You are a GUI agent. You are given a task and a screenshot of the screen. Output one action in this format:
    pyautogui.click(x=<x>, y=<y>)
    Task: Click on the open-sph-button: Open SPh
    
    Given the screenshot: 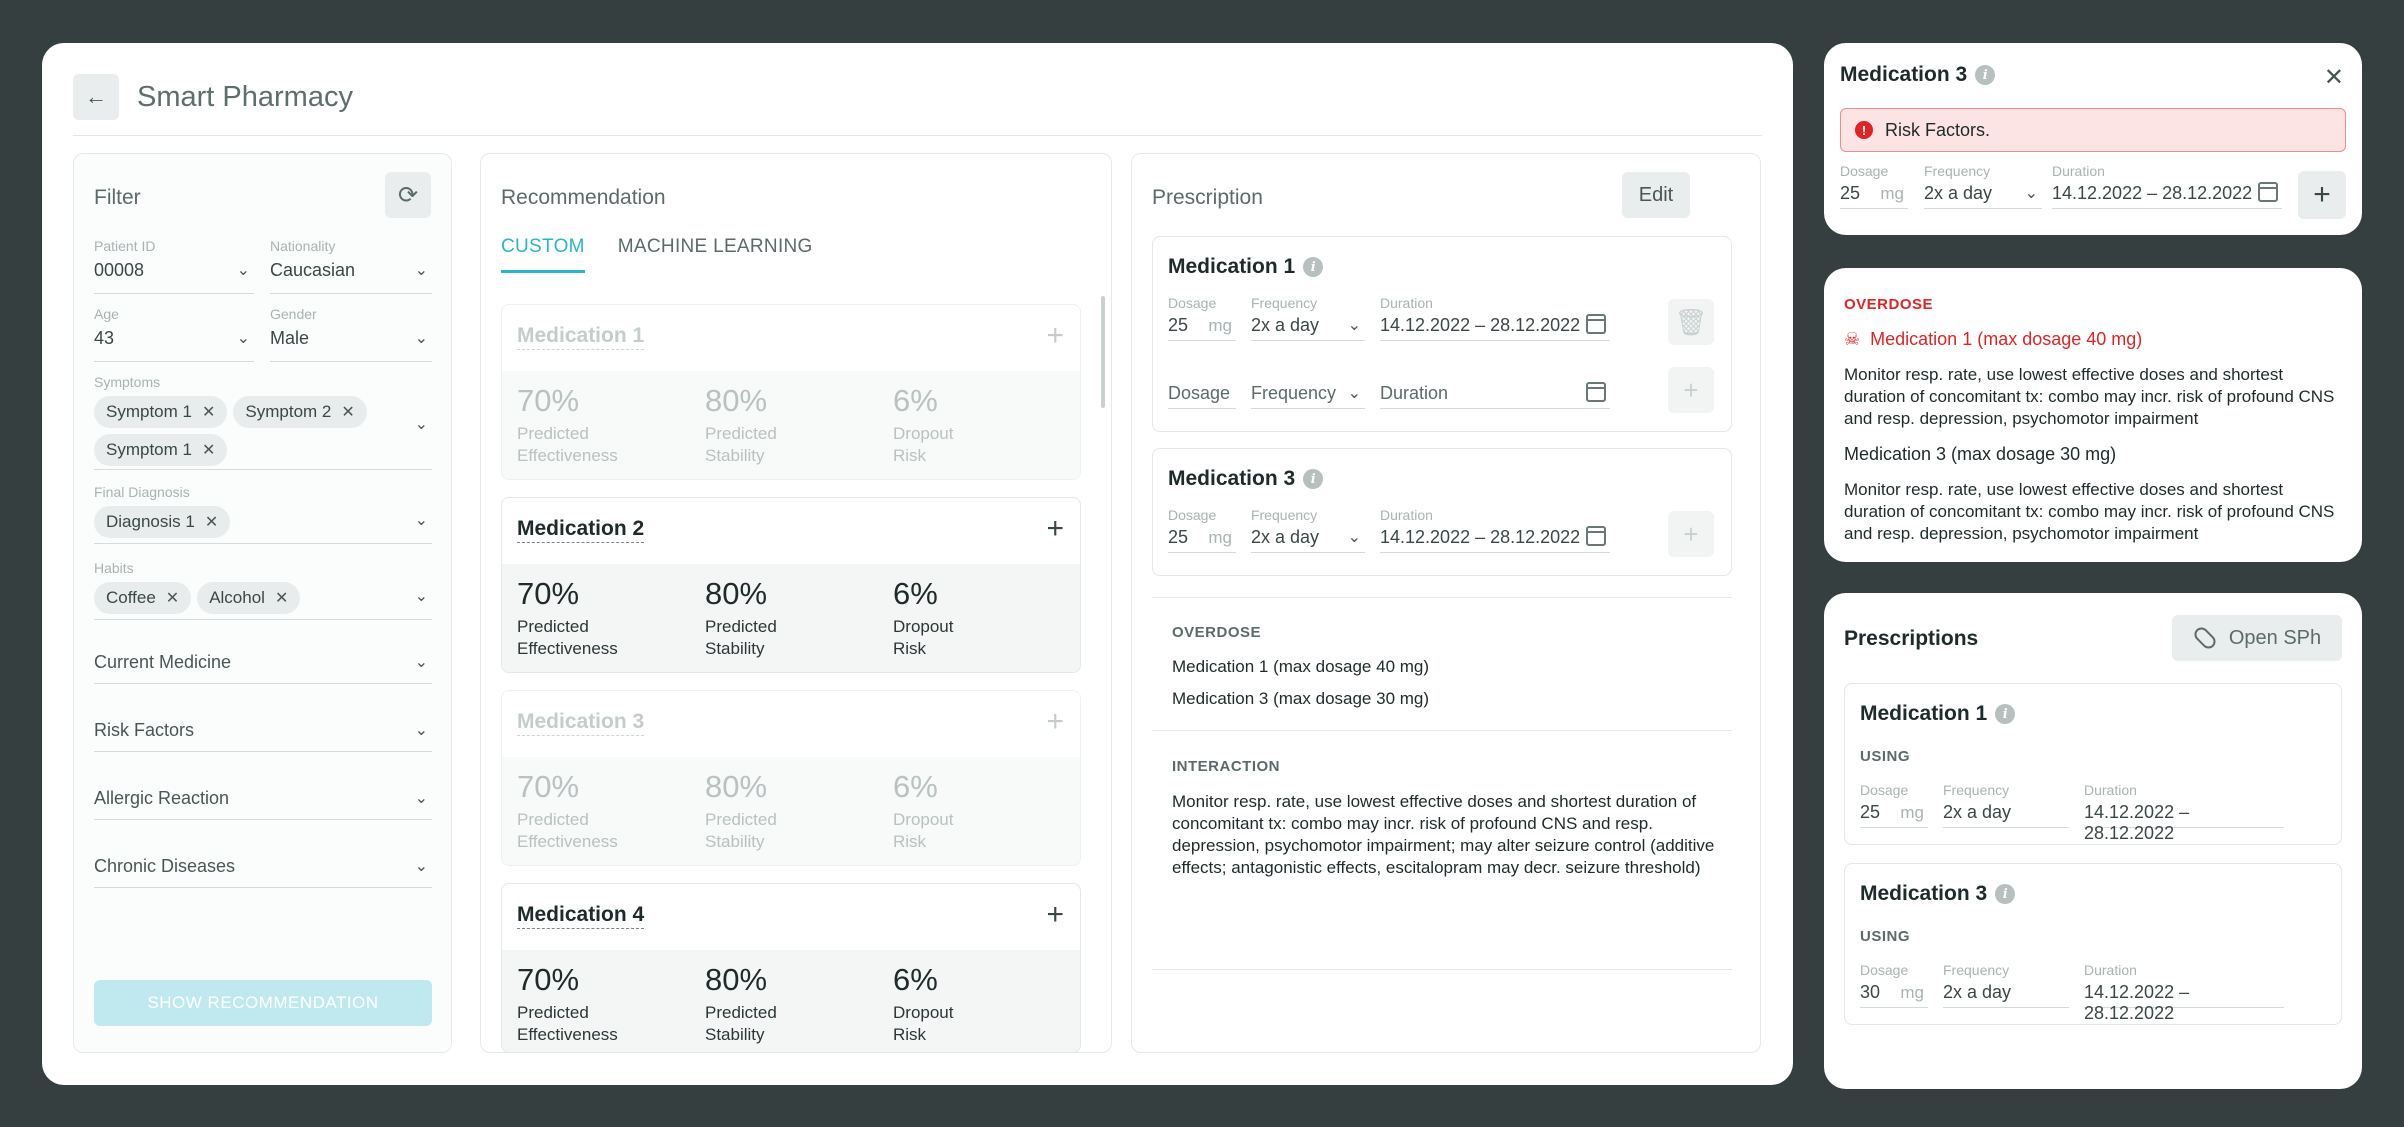 What is the action you would take?
    pyautogui.click(x=2257, y=638)
    